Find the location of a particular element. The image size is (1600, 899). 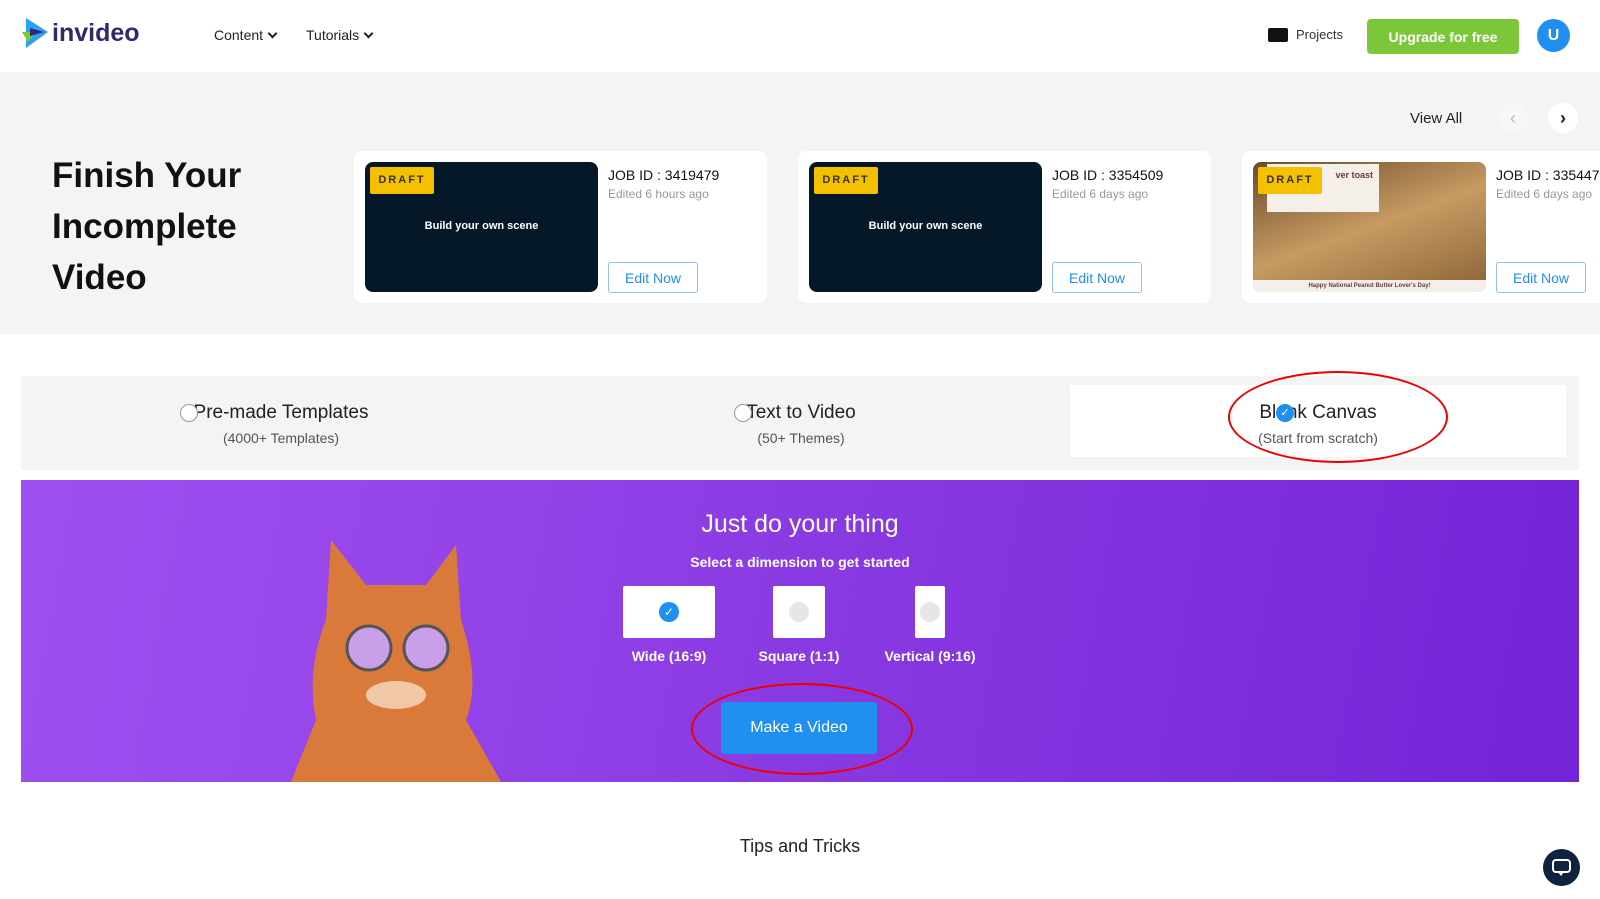

dimension-wide: ✓ is located at coordinates (669, 612).